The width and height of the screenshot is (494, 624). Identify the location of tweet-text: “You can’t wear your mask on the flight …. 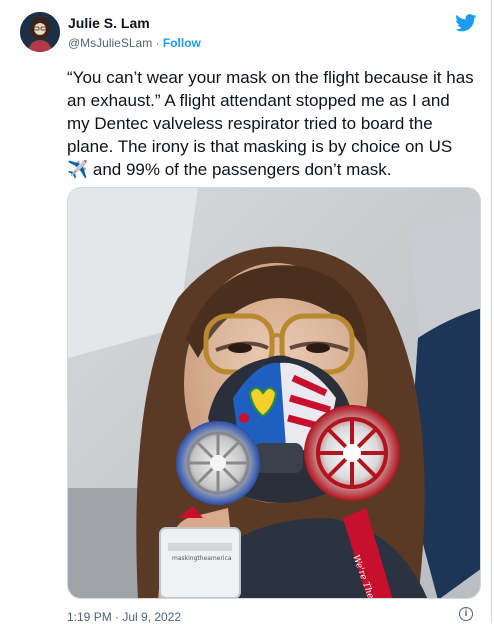
(270, 123).